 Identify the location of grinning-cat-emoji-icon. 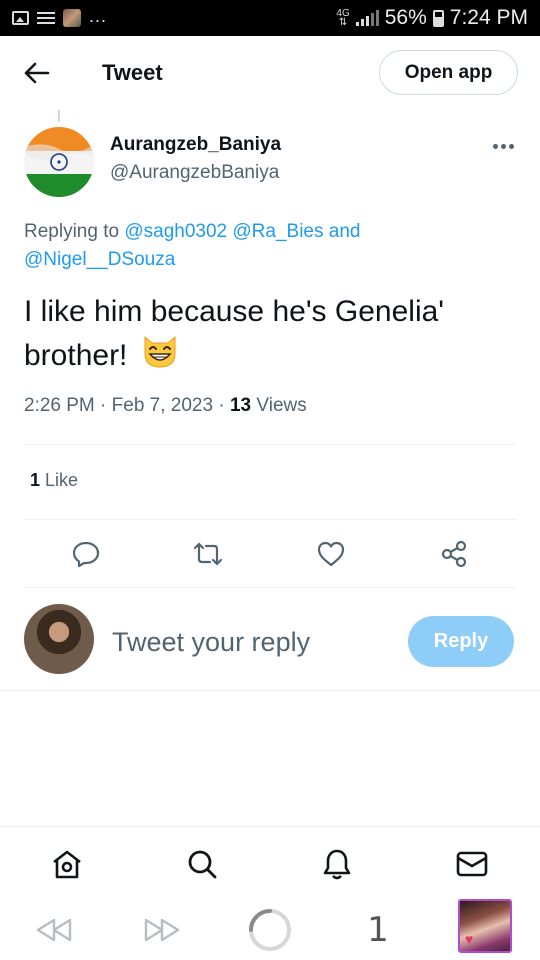
(160, 351).